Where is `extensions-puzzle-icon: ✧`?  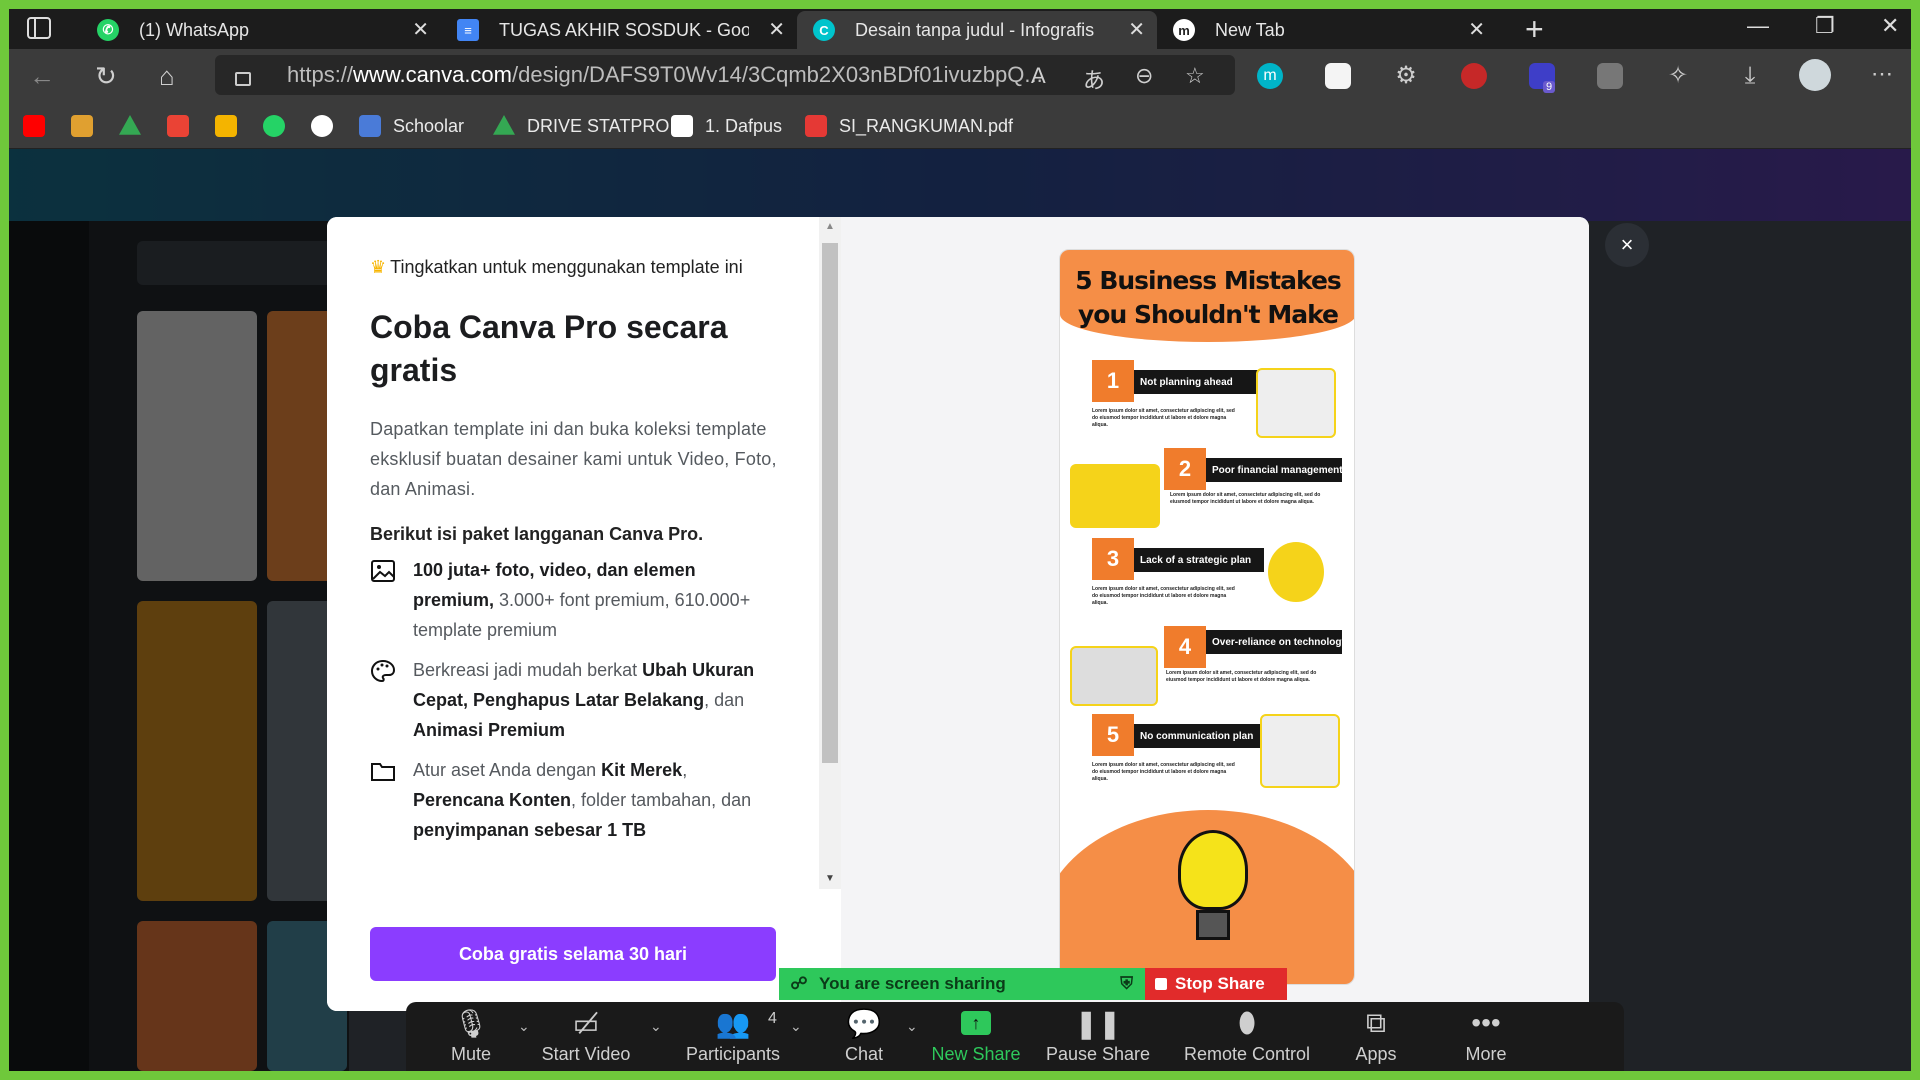 extensions-puzzle-icon: ✧ is located at coordinates (1678, 76).